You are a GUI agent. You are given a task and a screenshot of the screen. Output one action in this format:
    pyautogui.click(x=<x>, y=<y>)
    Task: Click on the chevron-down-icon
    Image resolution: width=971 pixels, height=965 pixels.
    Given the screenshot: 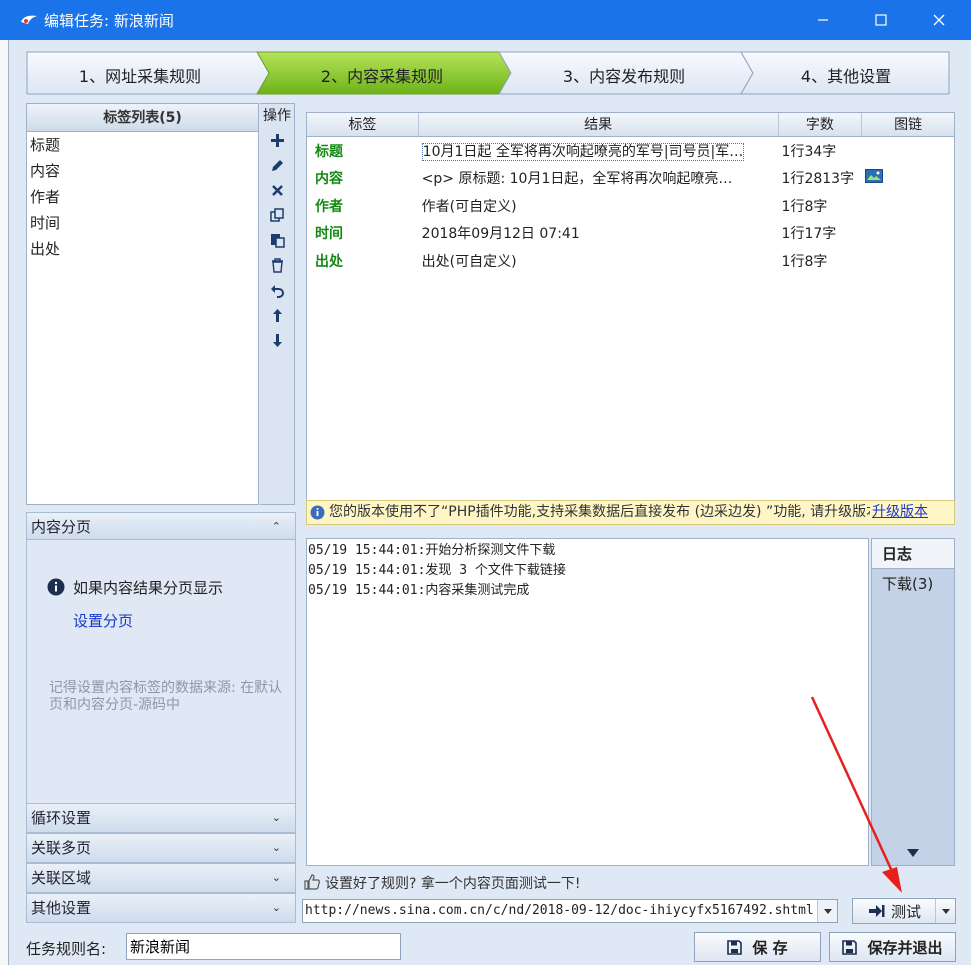 What is the action you would take?
    pyautogui.click(x=945, y=911)
    